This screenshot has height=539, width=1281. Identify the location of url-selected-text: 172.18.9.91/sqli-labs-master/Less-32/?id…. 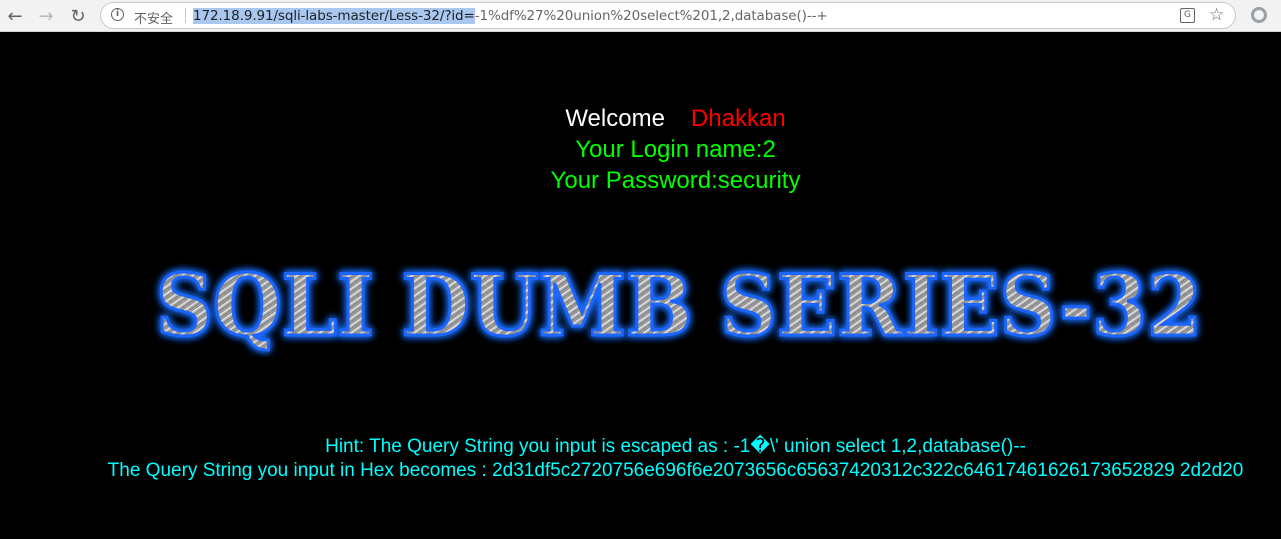
(334, 16).